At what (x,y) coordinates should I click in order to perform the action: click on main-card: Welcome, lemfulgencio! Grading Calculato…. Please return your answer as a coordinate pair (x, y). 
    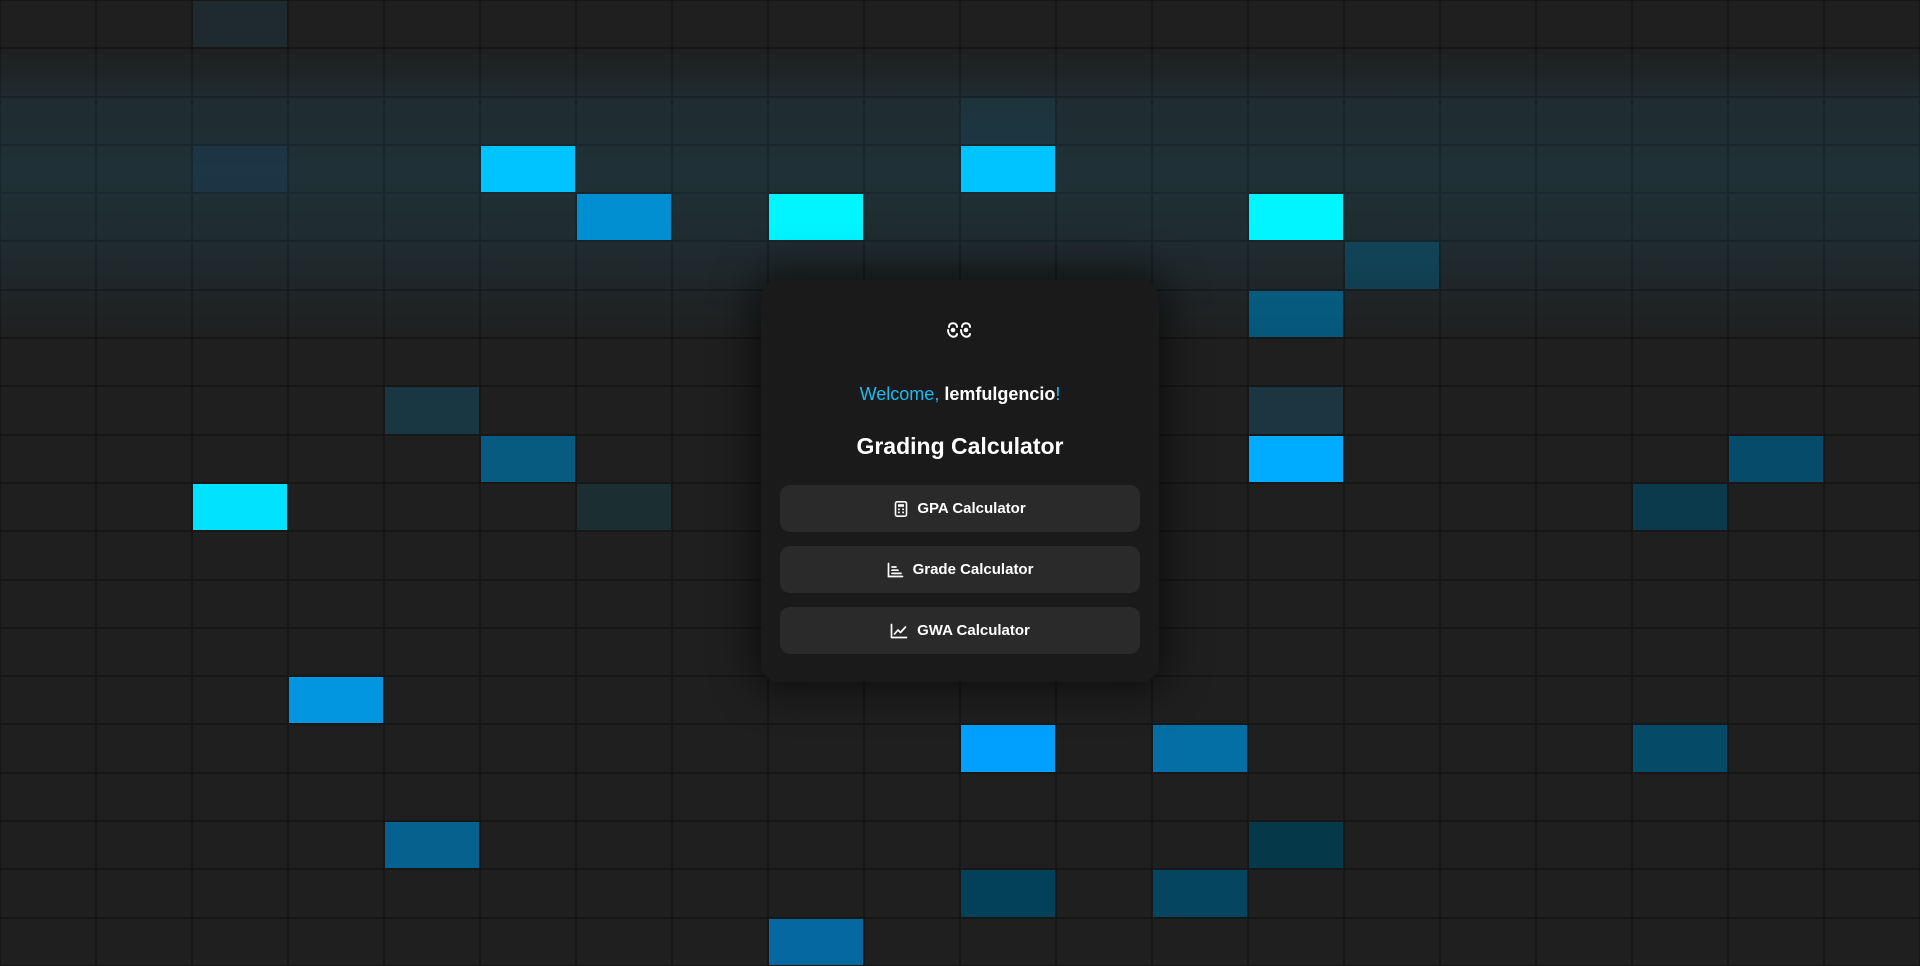
    Looking at the image, I should click on (960, 481).